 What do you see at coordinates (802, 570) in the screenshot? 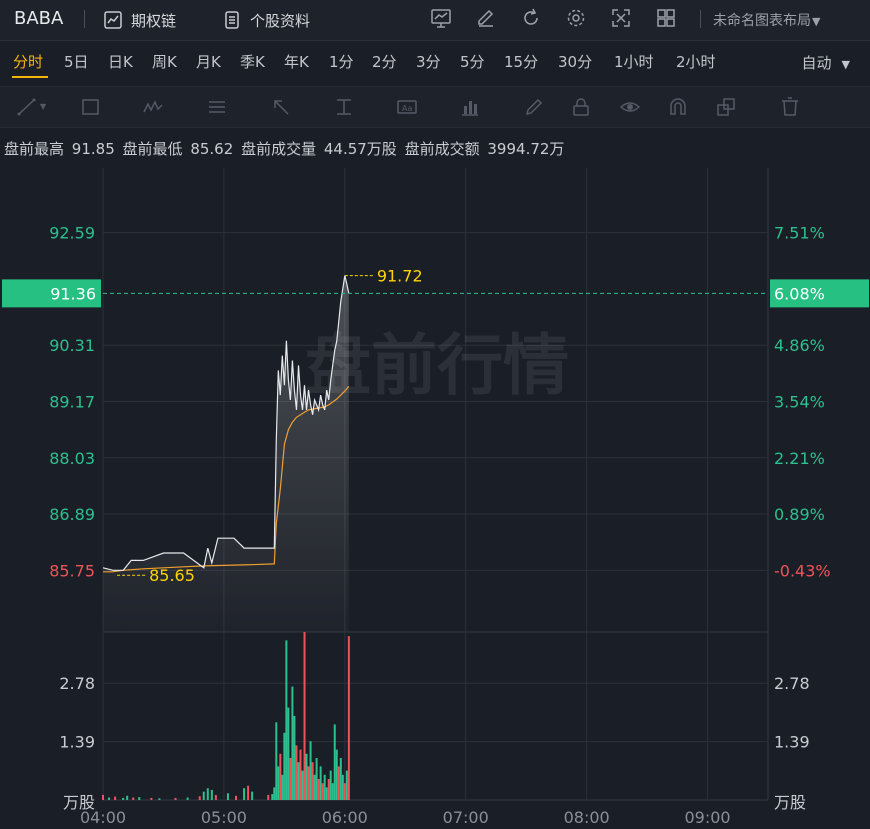
I see `percent-tick-label: -0.43%` at bounding box center [802, 570].